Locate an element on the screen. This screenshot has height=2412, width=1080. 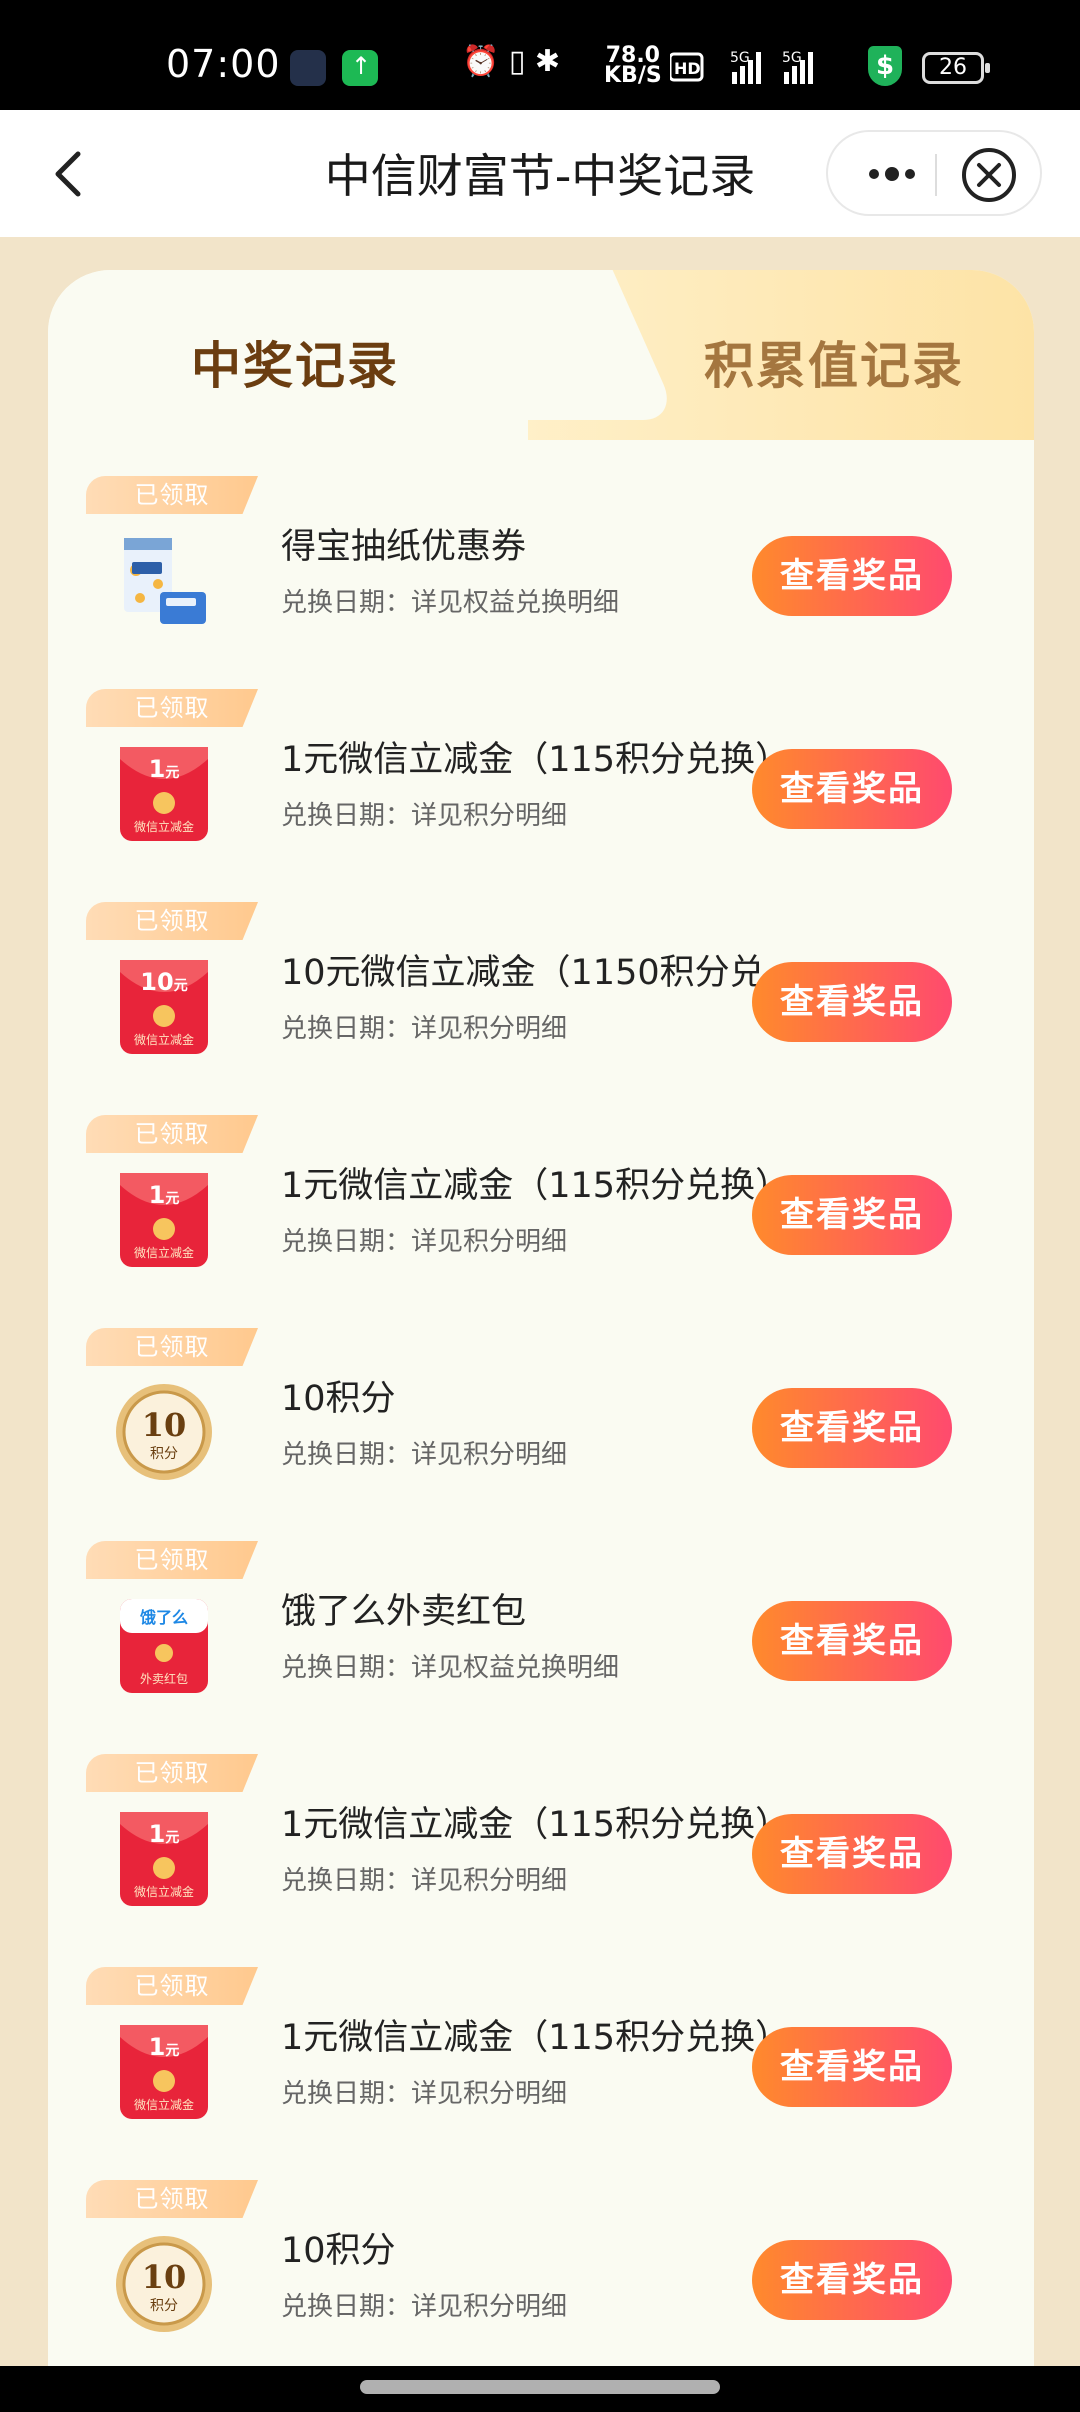
more-options-icon is located at coordinates (892, 174).